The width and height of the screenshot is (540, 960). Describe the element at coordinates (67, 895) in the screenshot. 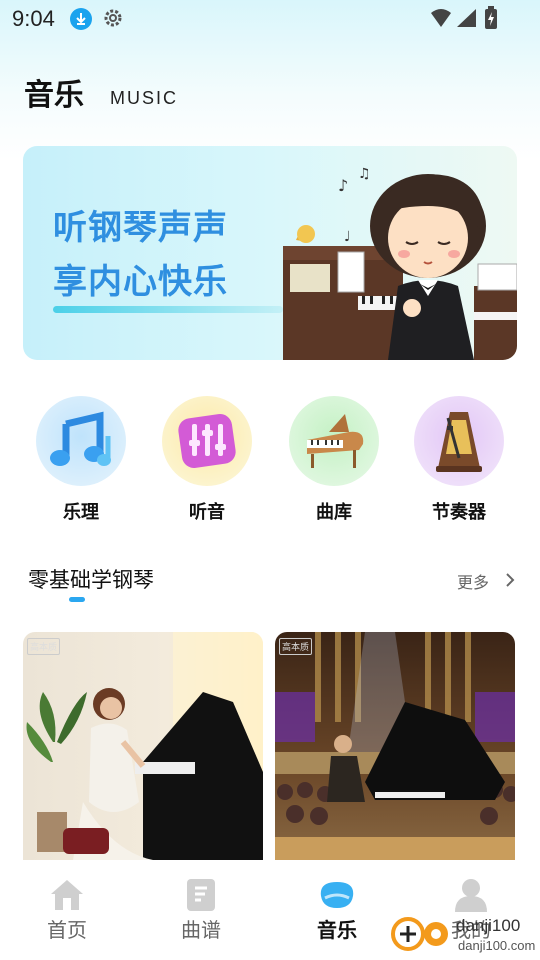

I see `home-icon` at that location.